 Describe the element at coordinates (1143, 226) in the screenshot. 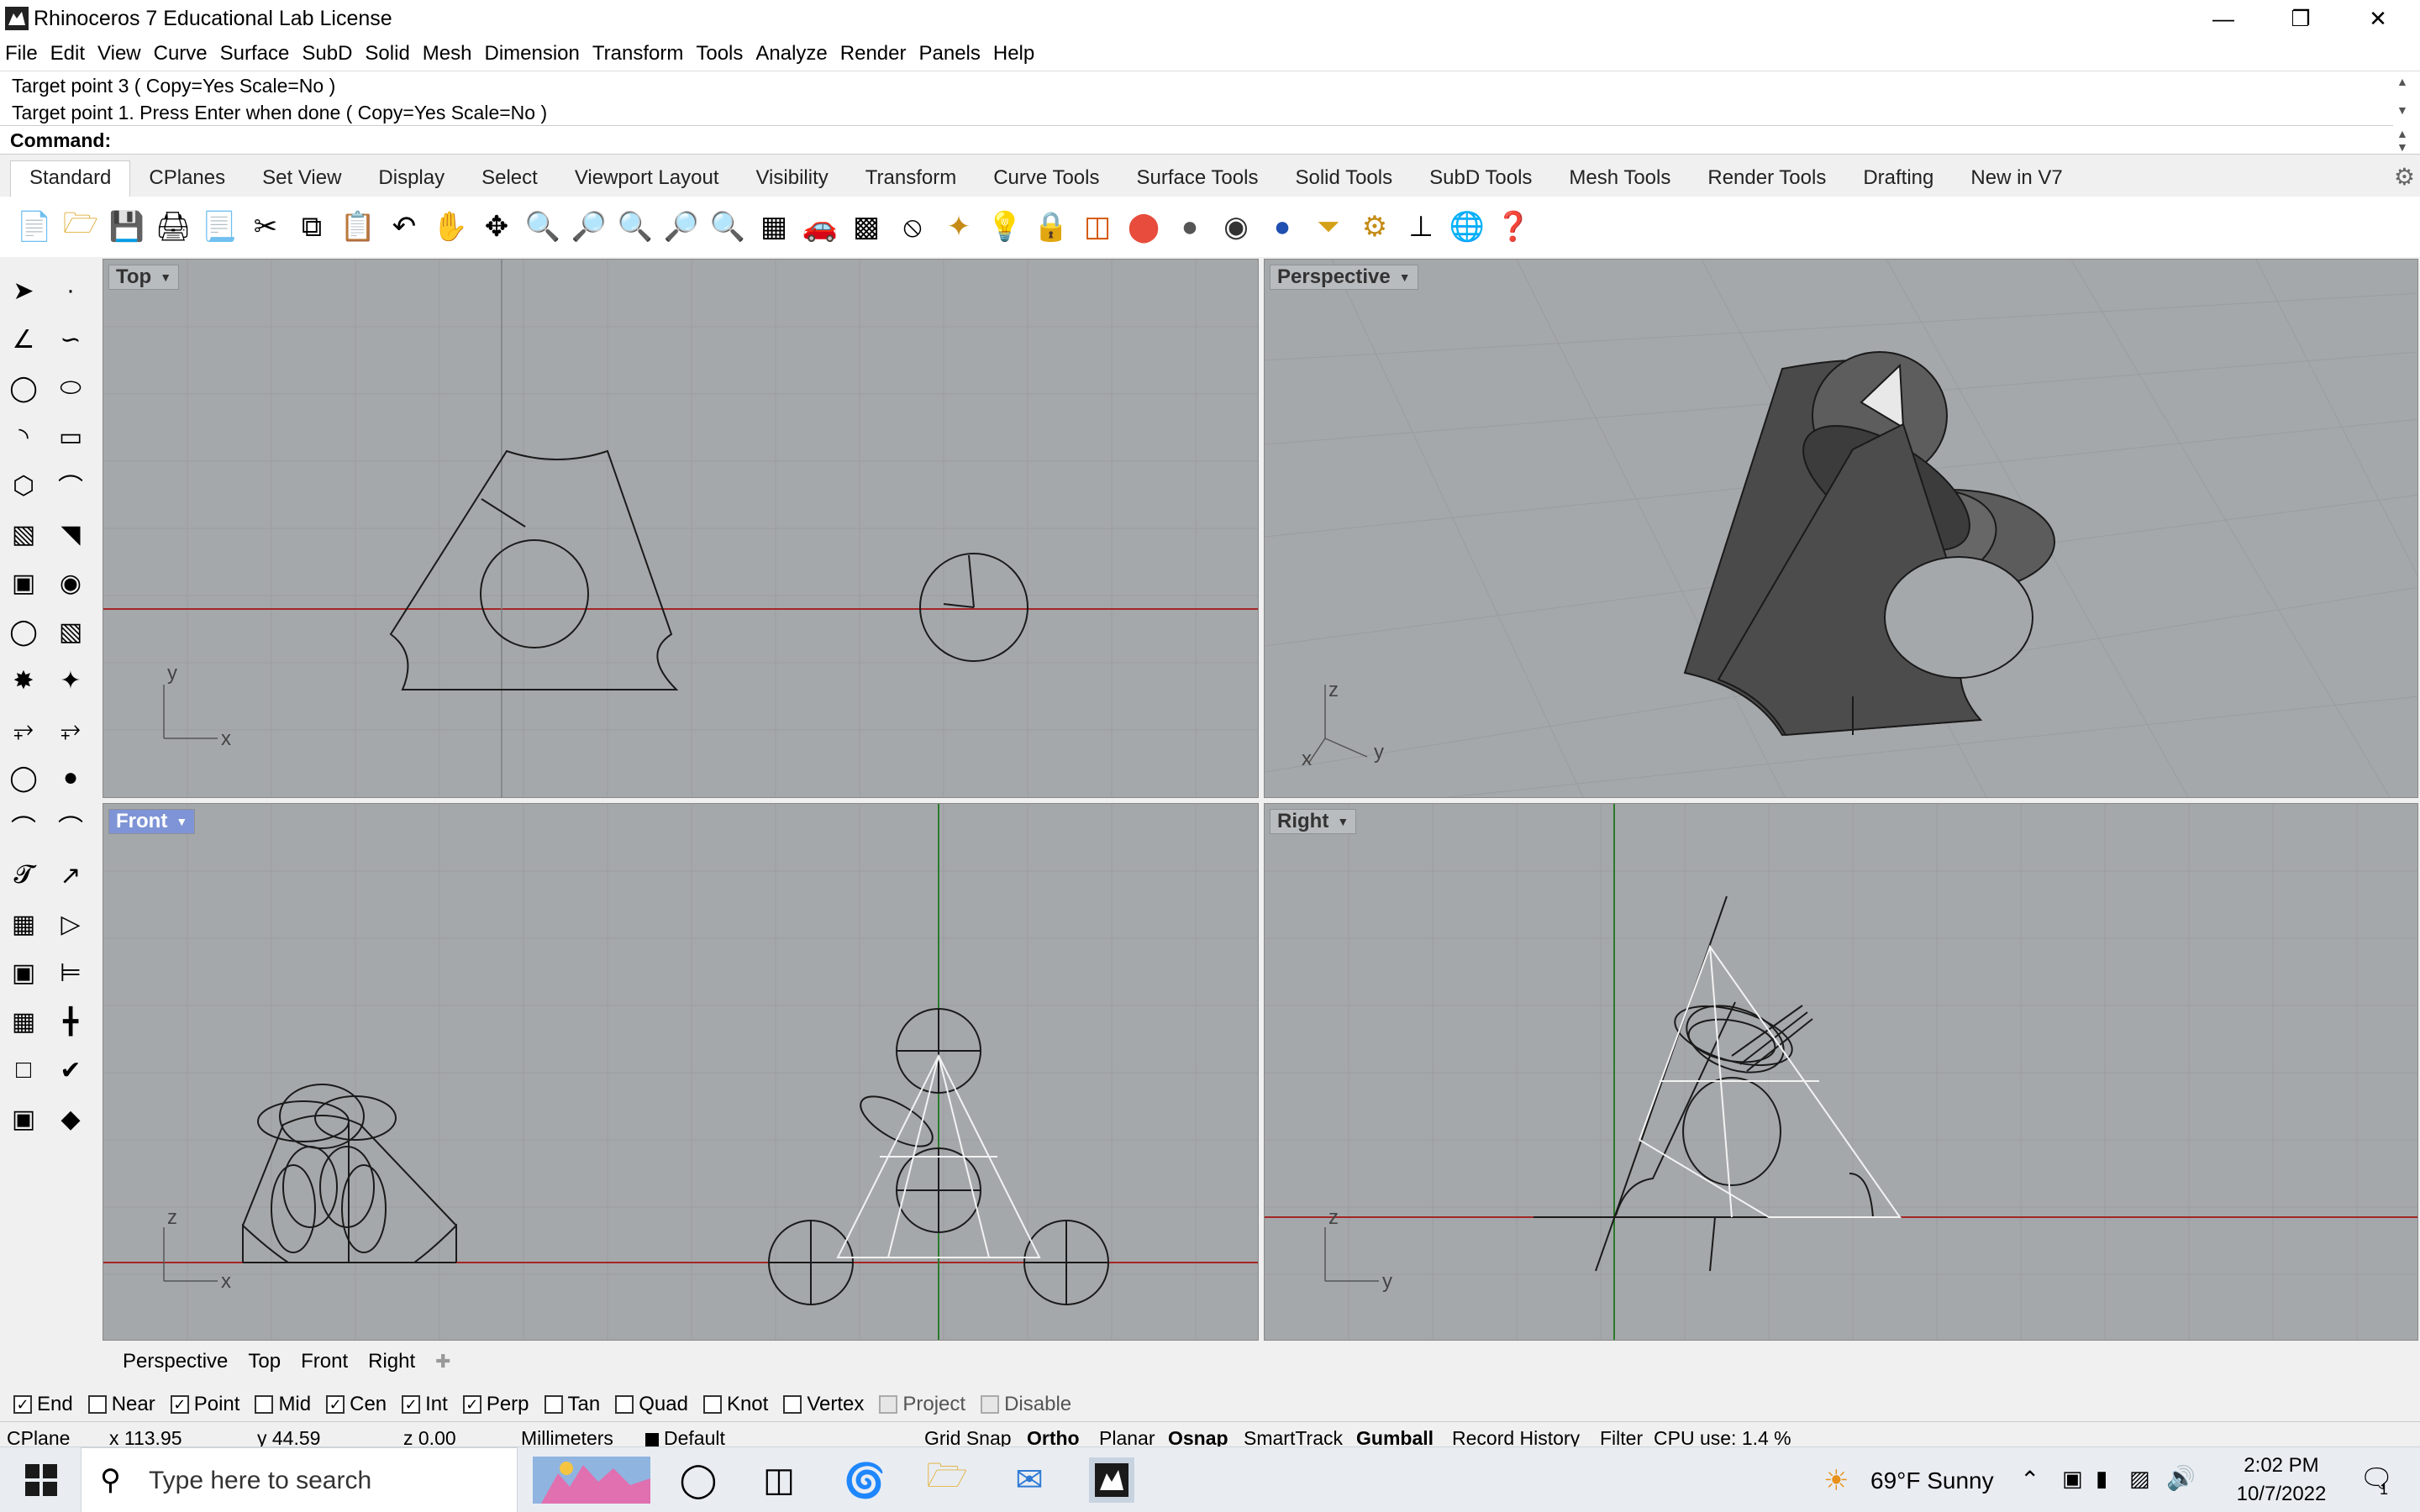

I see `color-wheel-icon: ⬤` at that location.